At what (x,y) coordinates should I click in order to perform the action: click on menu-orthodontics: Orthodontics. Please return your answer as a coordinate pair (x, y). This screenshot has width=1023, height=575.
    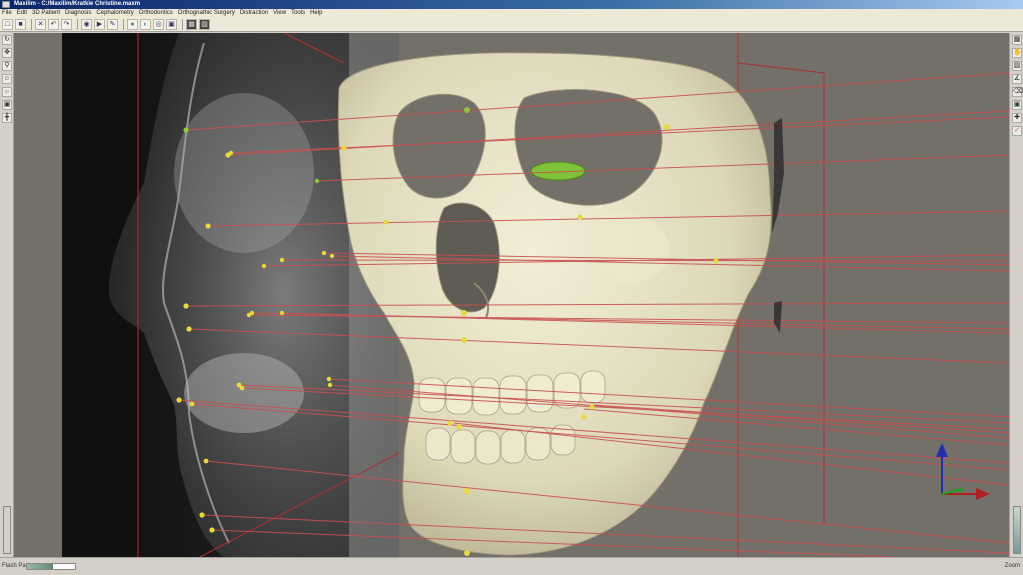
    Looking at the image, I should click on (156, 13).